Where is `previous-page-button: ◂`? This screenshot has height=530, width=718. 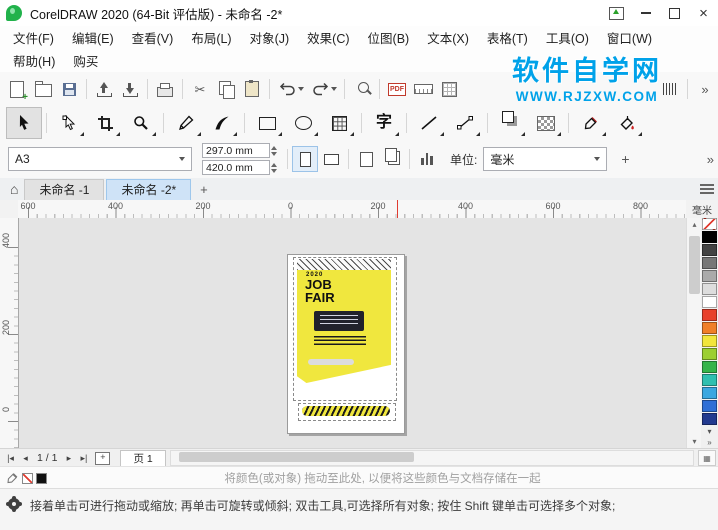
previous-page-button: ◂ is located at coordinates (25, 458).